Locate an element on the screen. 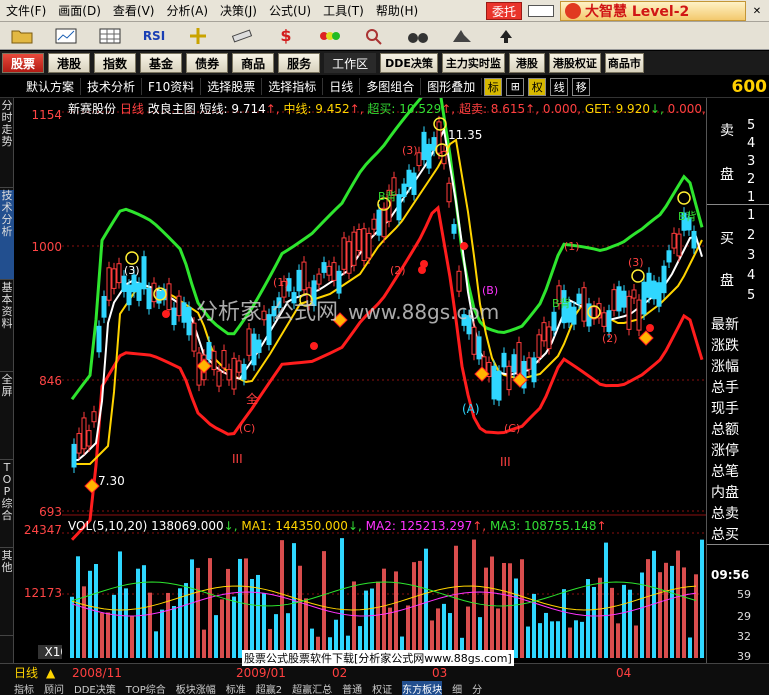 This screenshot has height=695, width=769. menu-tools: 工具(T) is located at coordinates (343, 10).